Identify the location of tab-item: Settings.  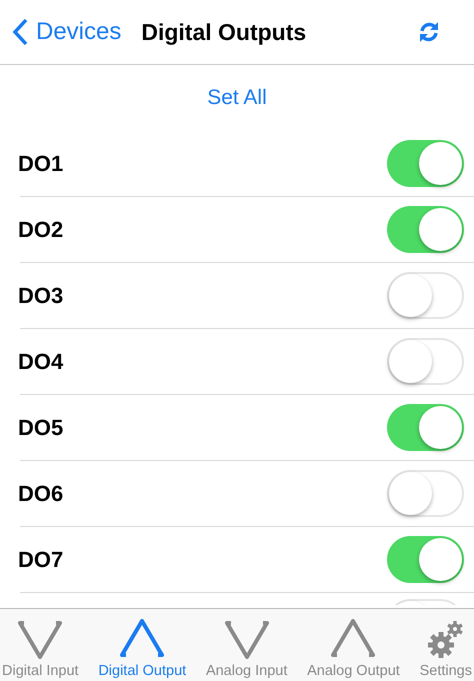
(446, 645).